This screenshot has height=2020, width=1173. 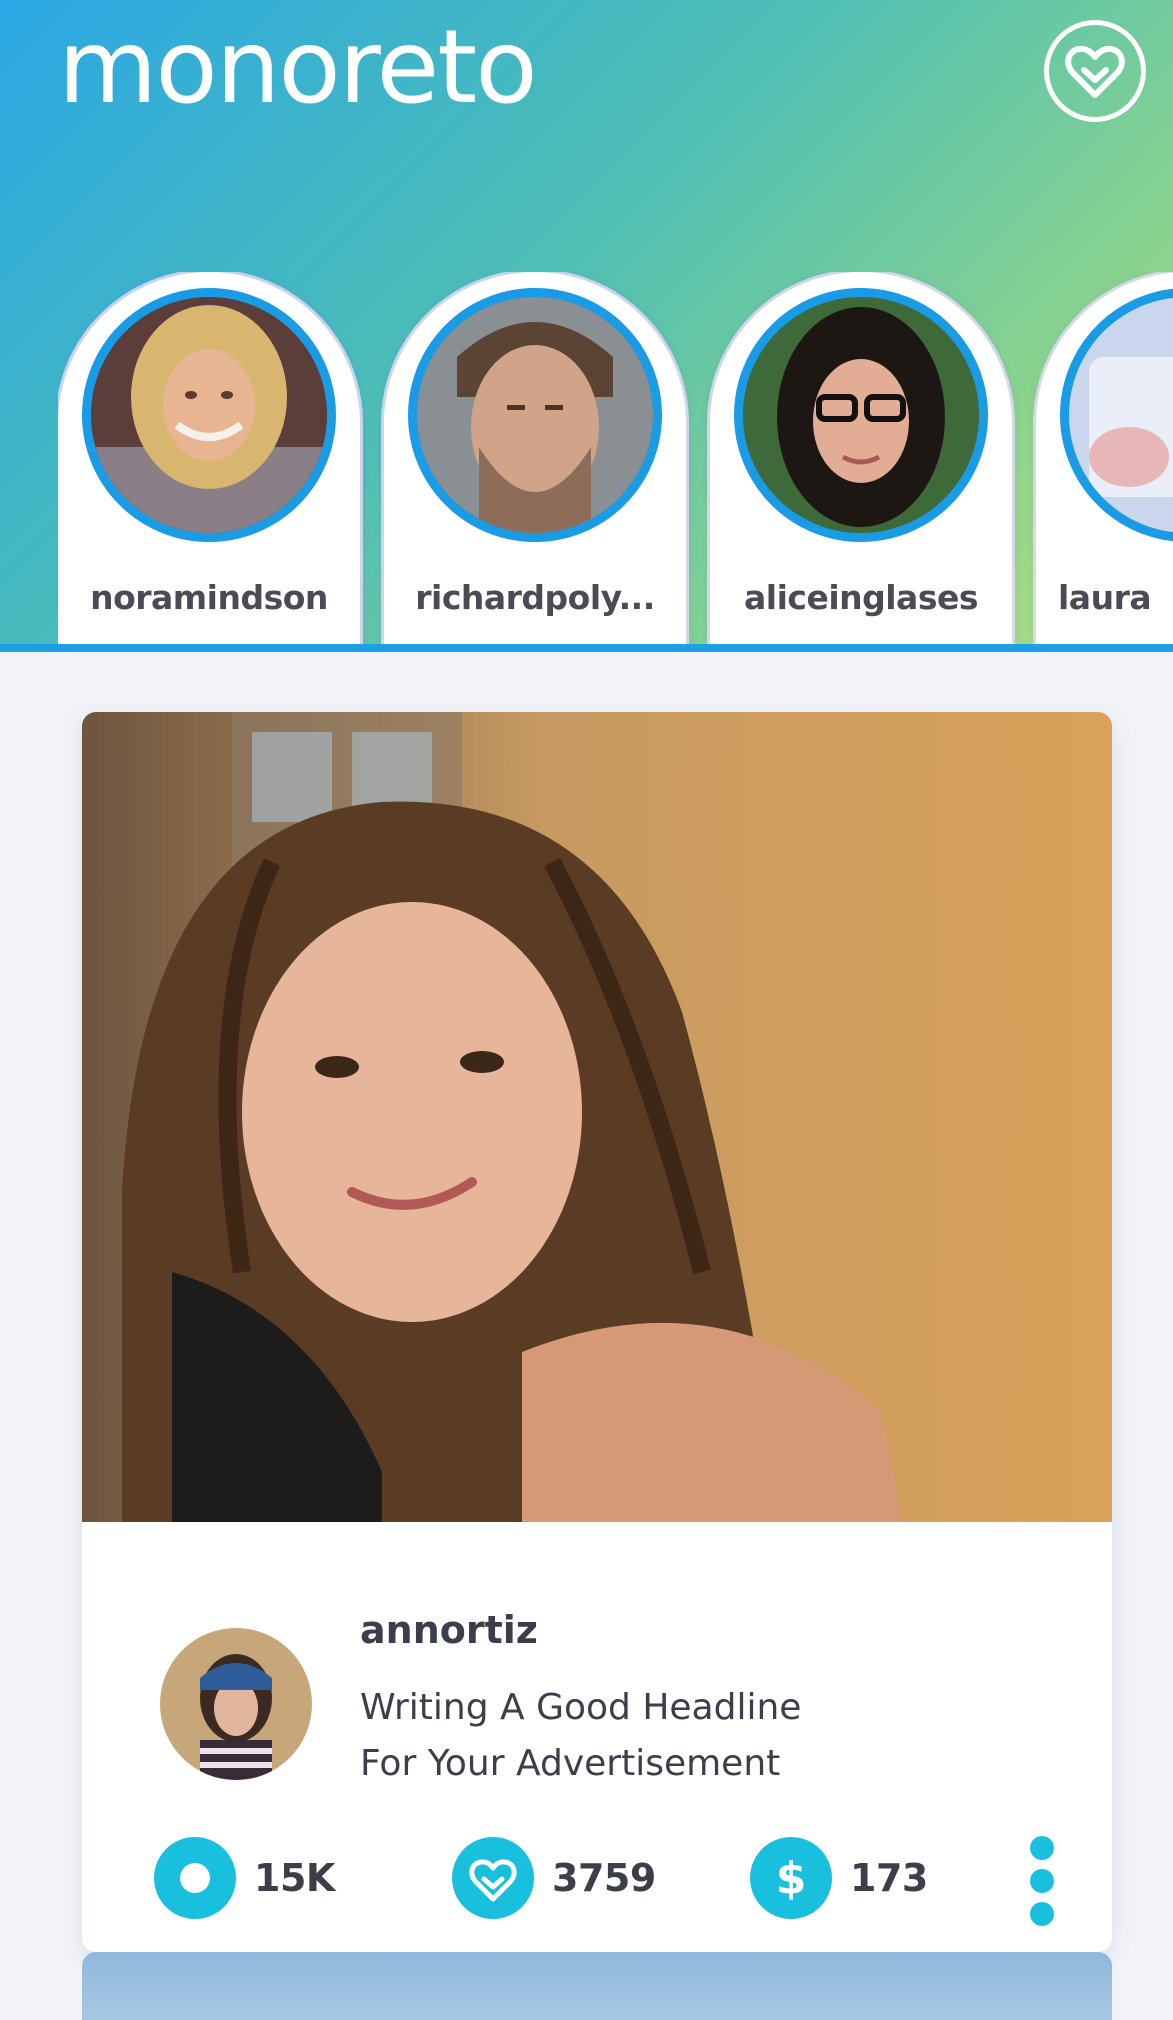 What do you see at coordinates (1105, 597) in the screenshot?
I see `story-username: laura` at bounding box center [1105, 597].